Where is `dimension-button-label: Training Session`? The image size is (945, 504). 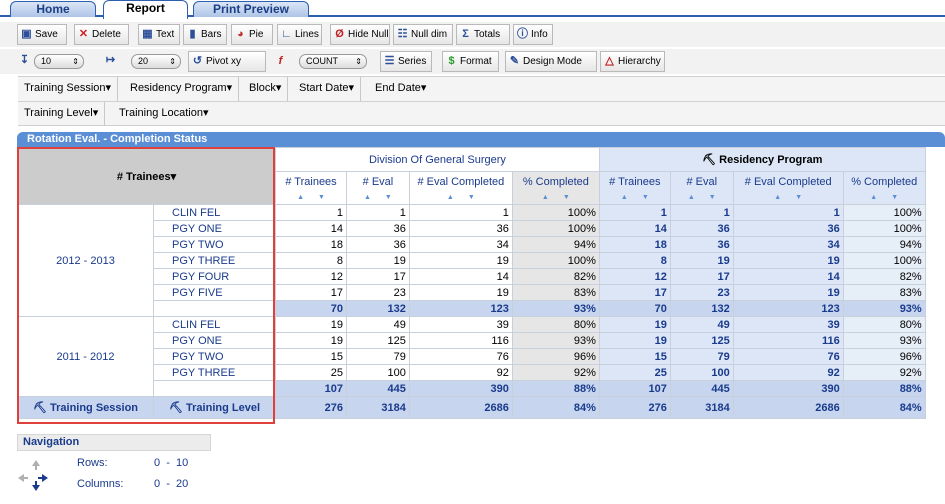
dimension-button-label: Training Session is located at coordinates (94, 408).